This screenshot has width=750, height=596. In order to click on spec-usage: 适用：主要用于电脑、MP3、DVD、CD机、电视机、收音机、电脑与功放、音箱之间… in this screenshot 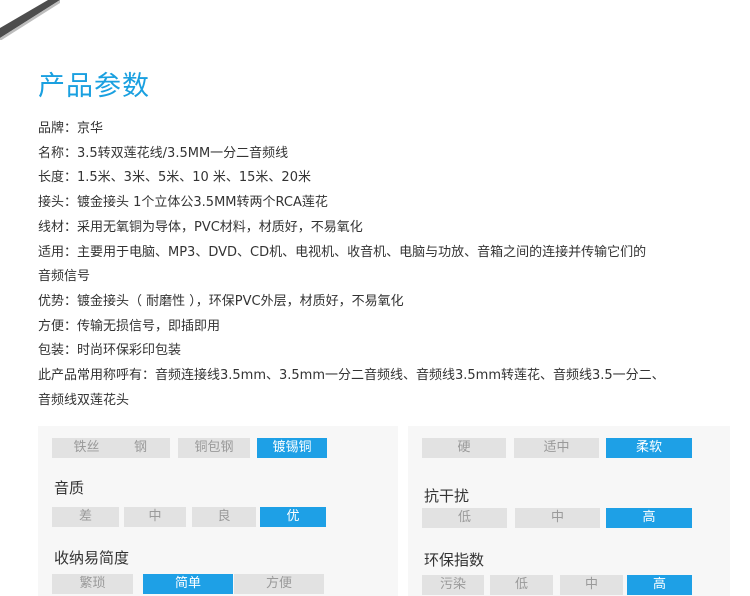, I will do `click(342, 252)`.